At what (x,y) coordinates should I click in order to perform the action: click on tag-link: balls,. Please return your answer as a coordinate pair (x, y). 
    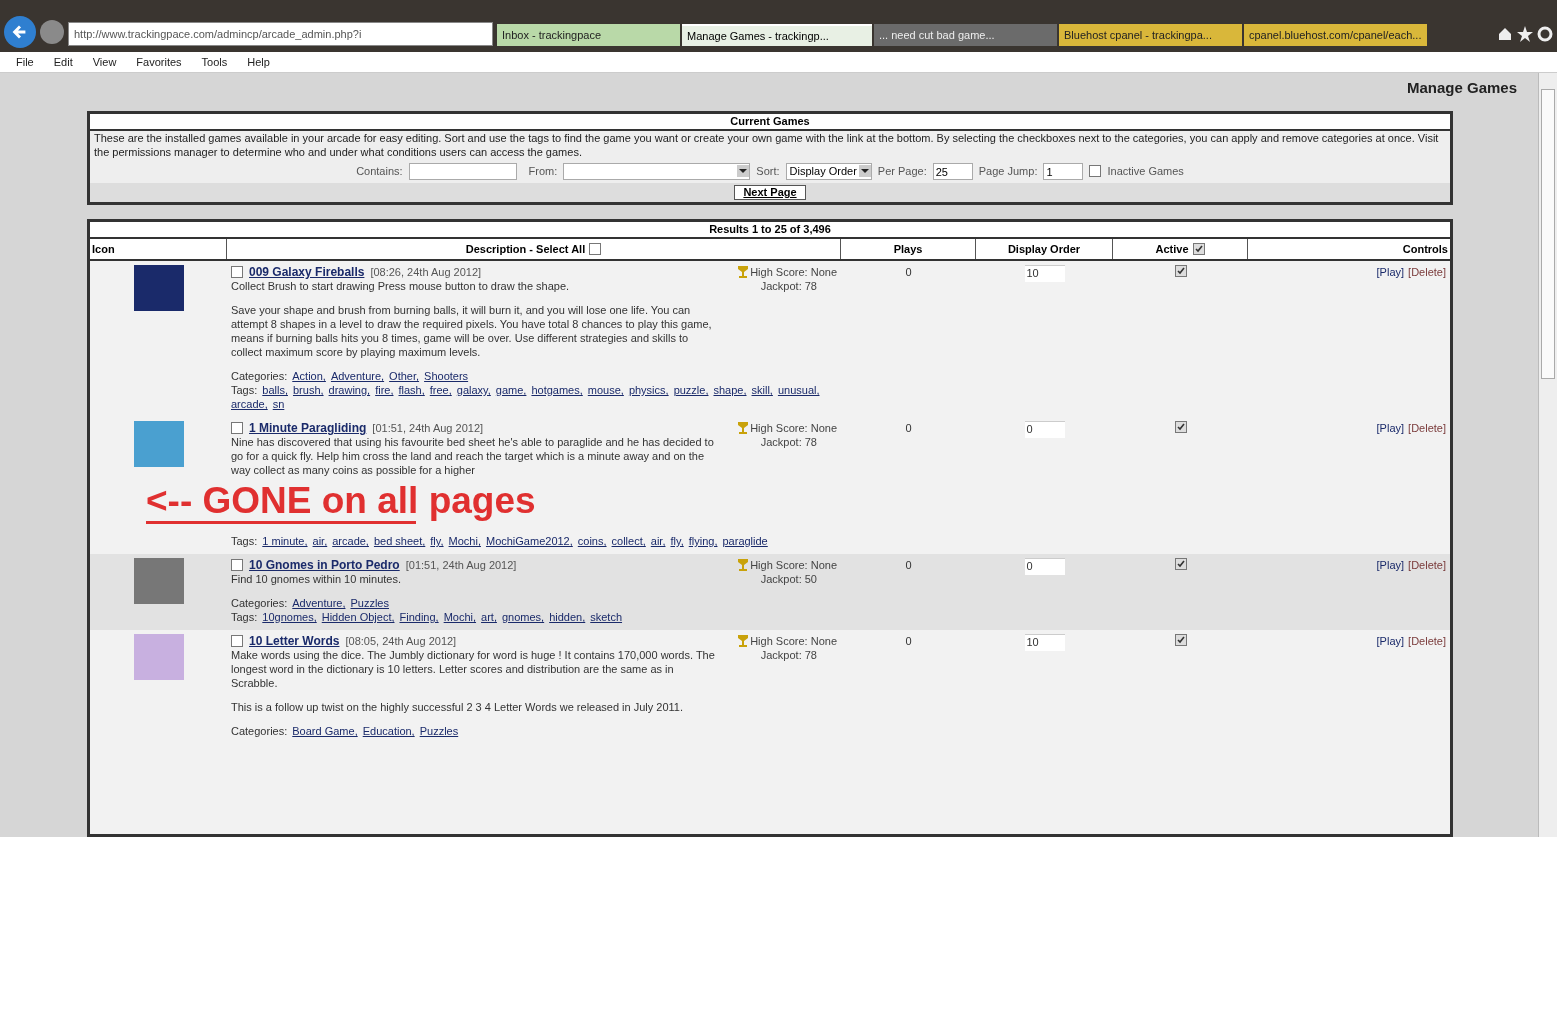
    Looking at the image, I should click on (275, 390).